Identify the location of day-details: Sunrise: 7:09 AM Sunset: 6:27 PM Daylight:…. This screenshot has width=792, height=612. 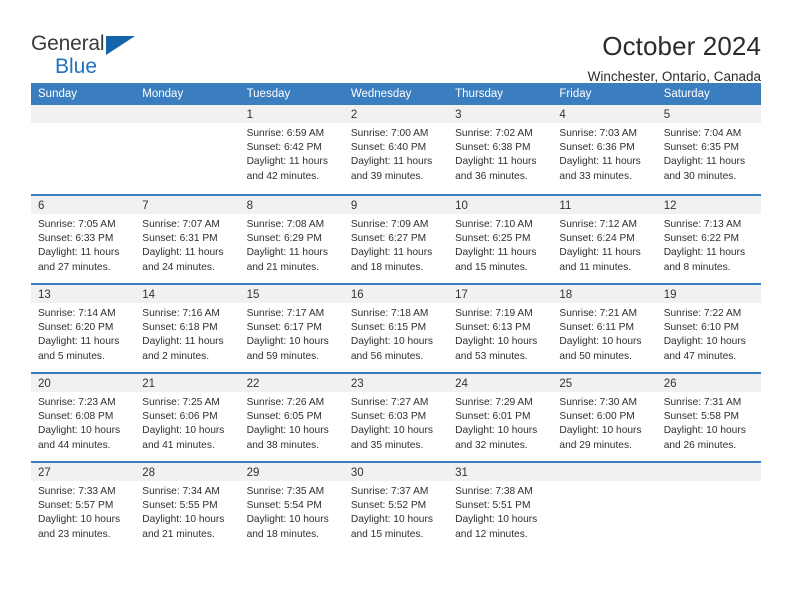
(396, 244).